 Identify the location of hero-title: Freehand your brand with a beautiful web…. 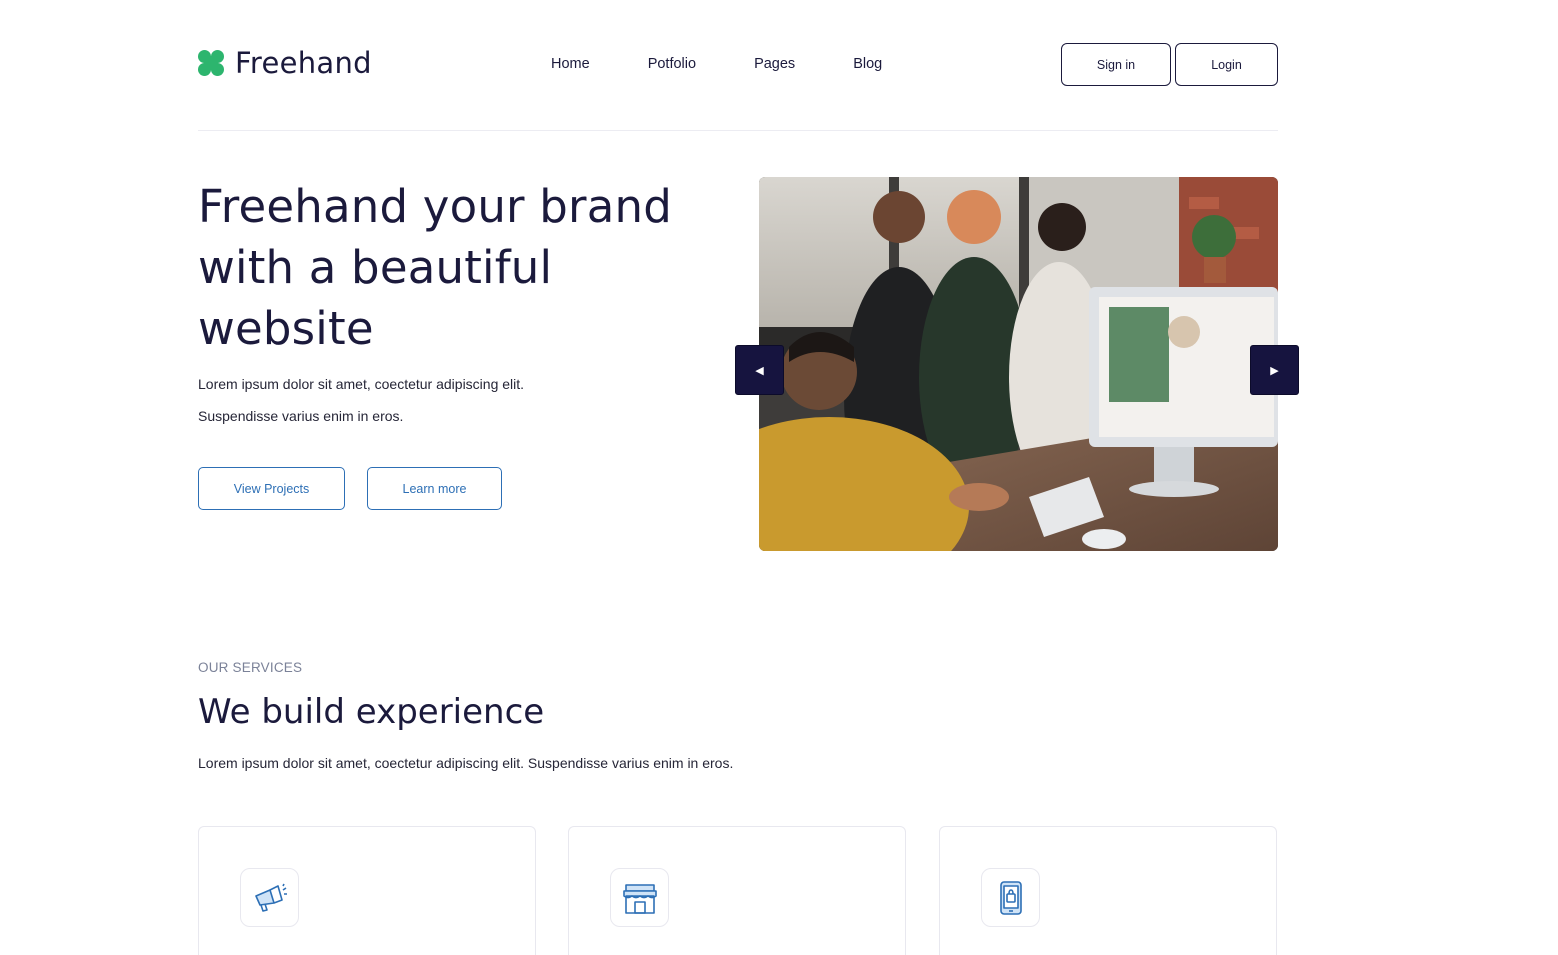
(435, 267).